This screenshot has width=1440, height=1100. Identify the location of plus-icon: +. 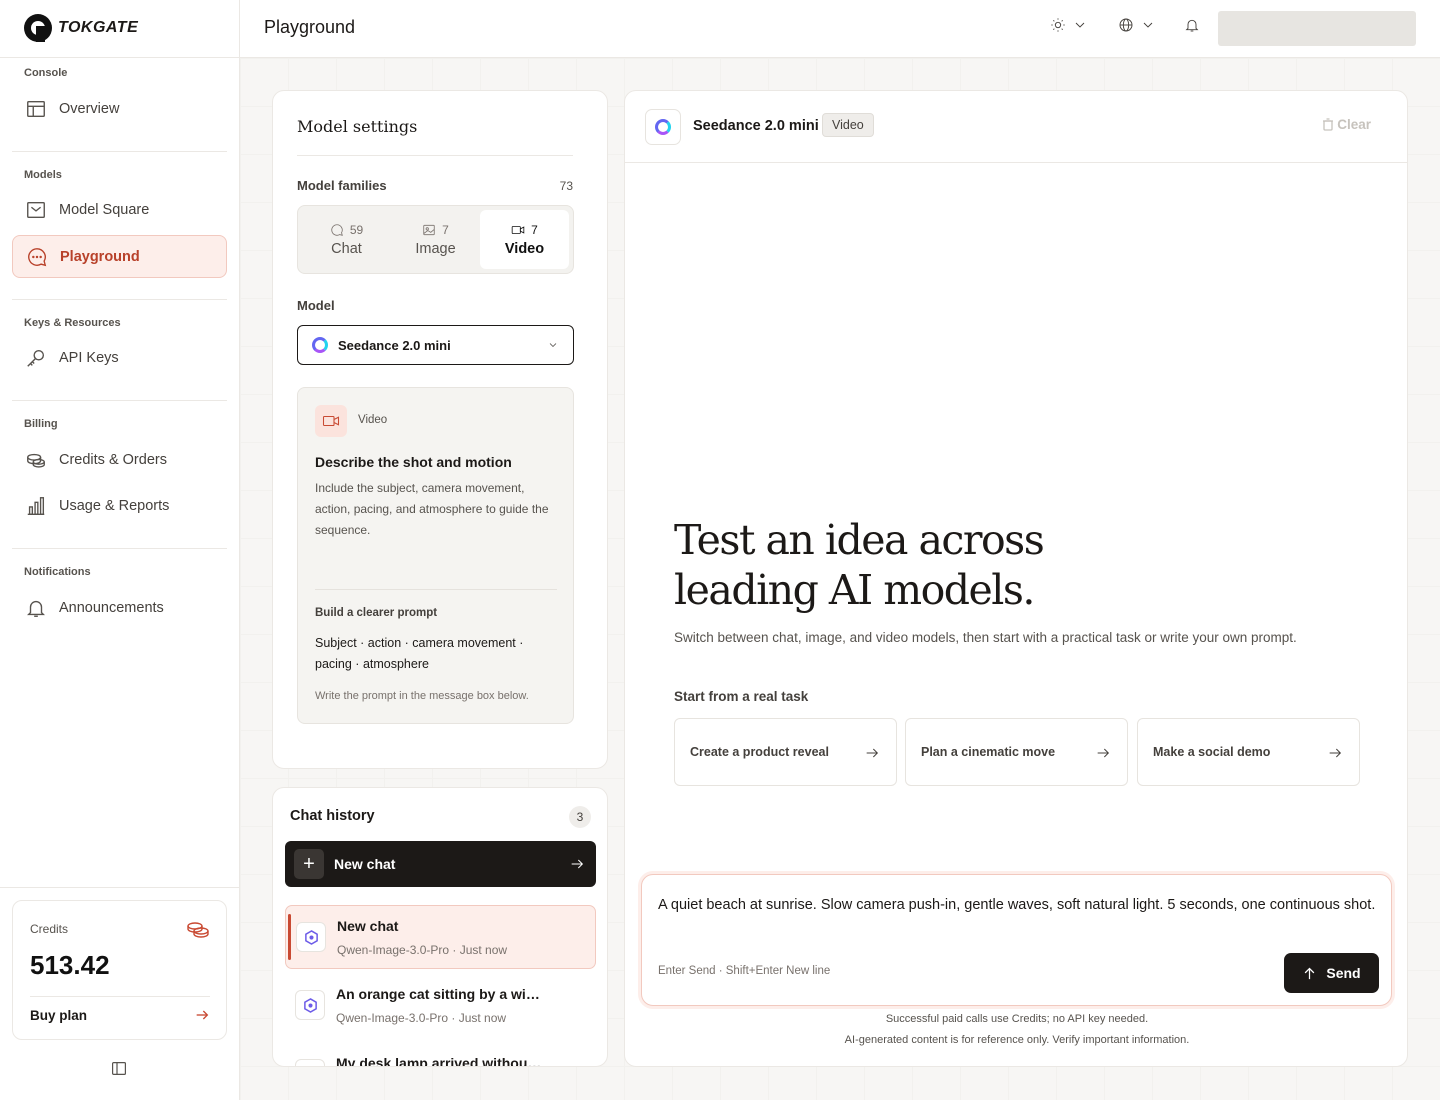
(309, 864).